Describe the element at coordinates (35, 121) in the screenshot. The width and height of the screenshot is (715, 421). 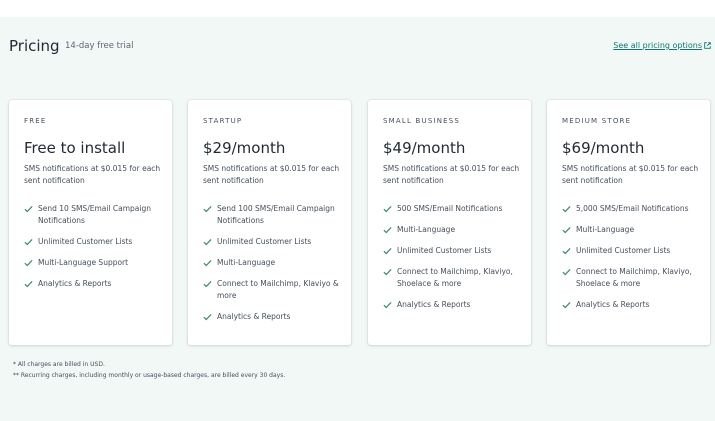
I see `plan-label: FREE` at that location.